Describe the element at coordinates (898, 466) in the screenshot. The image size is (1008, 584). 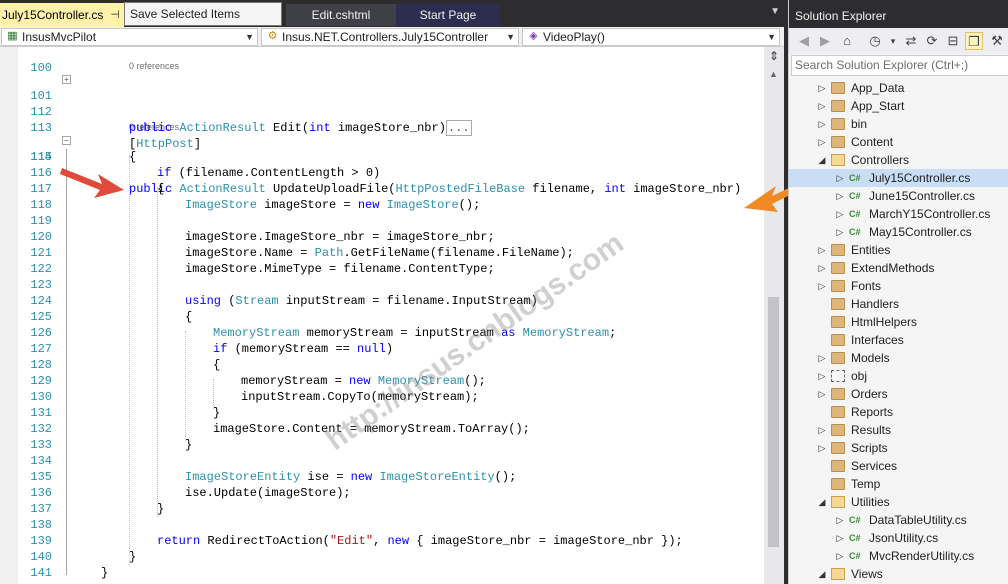
I see `tree-item: Services` at that location.